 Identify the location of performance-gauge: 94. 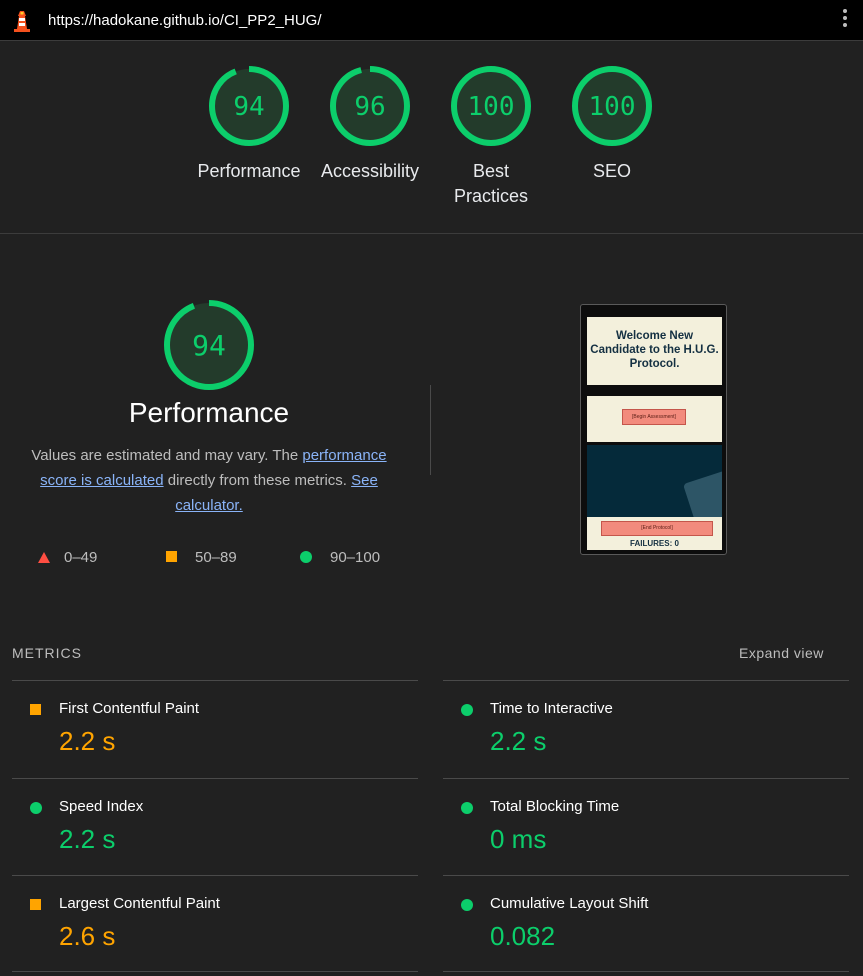
(209, 345).